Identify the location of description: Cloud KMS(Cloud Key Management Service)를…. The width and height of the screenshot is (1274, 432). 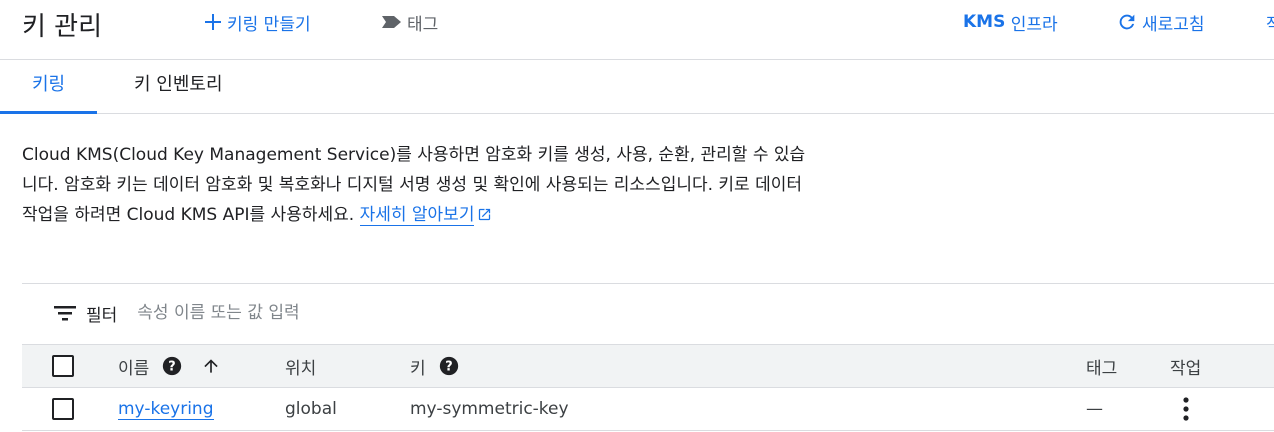
(417, 186).